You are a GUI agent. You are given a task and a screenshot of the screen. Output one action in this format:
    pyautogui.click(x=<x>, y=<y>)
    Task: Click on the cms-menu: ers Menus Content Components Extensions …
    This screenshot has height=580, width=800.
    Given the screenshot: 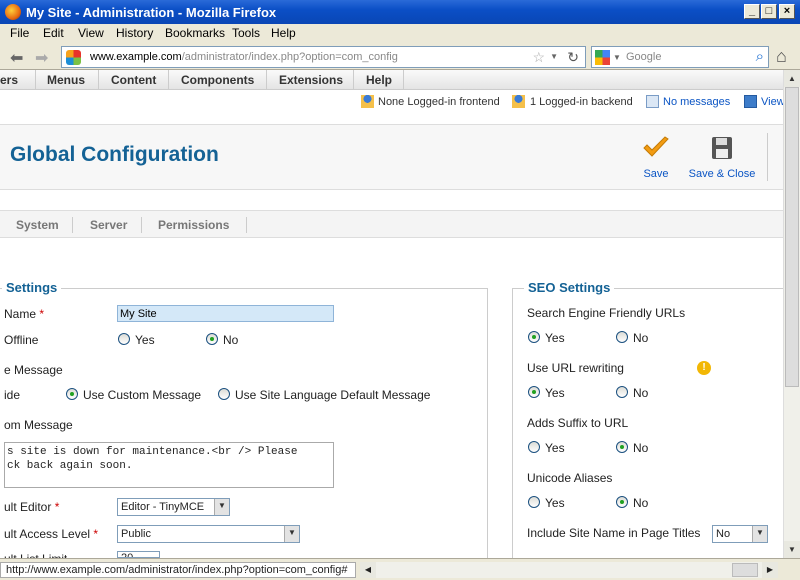 What is the action you would take?
    pyautogui.click(x=391, y=80)
    